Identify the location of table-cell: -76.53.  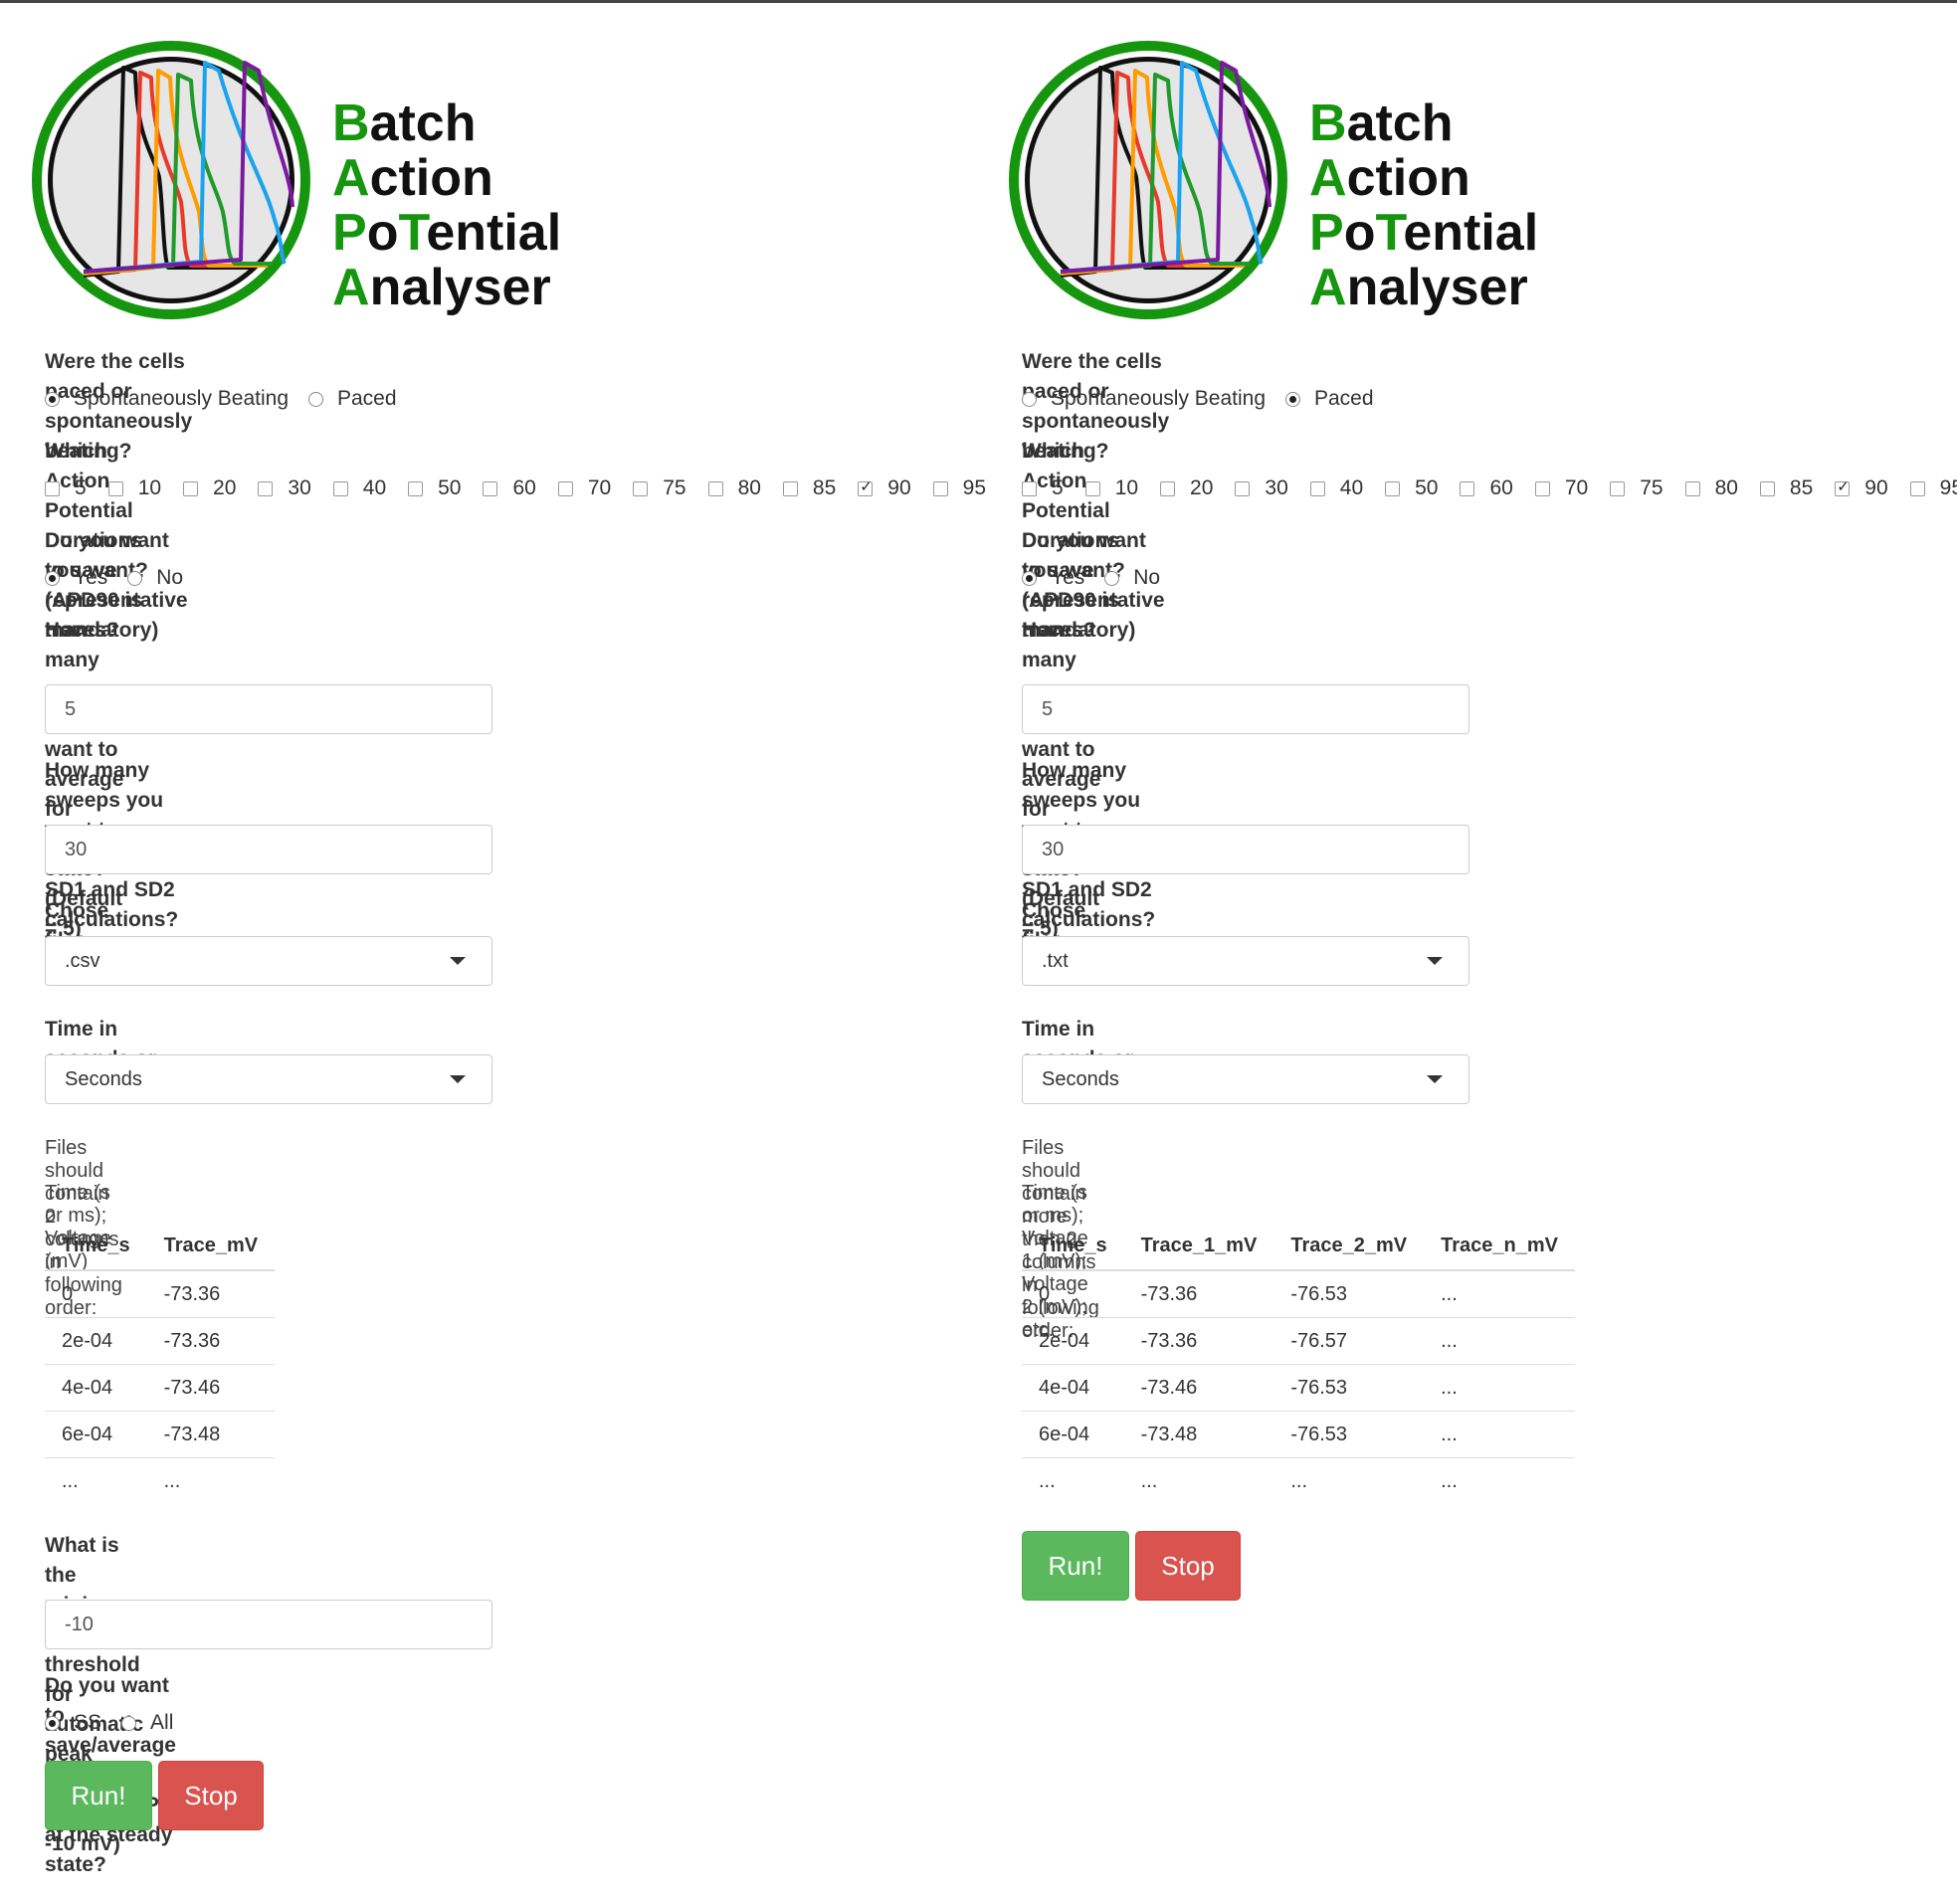
(1349, 1293).